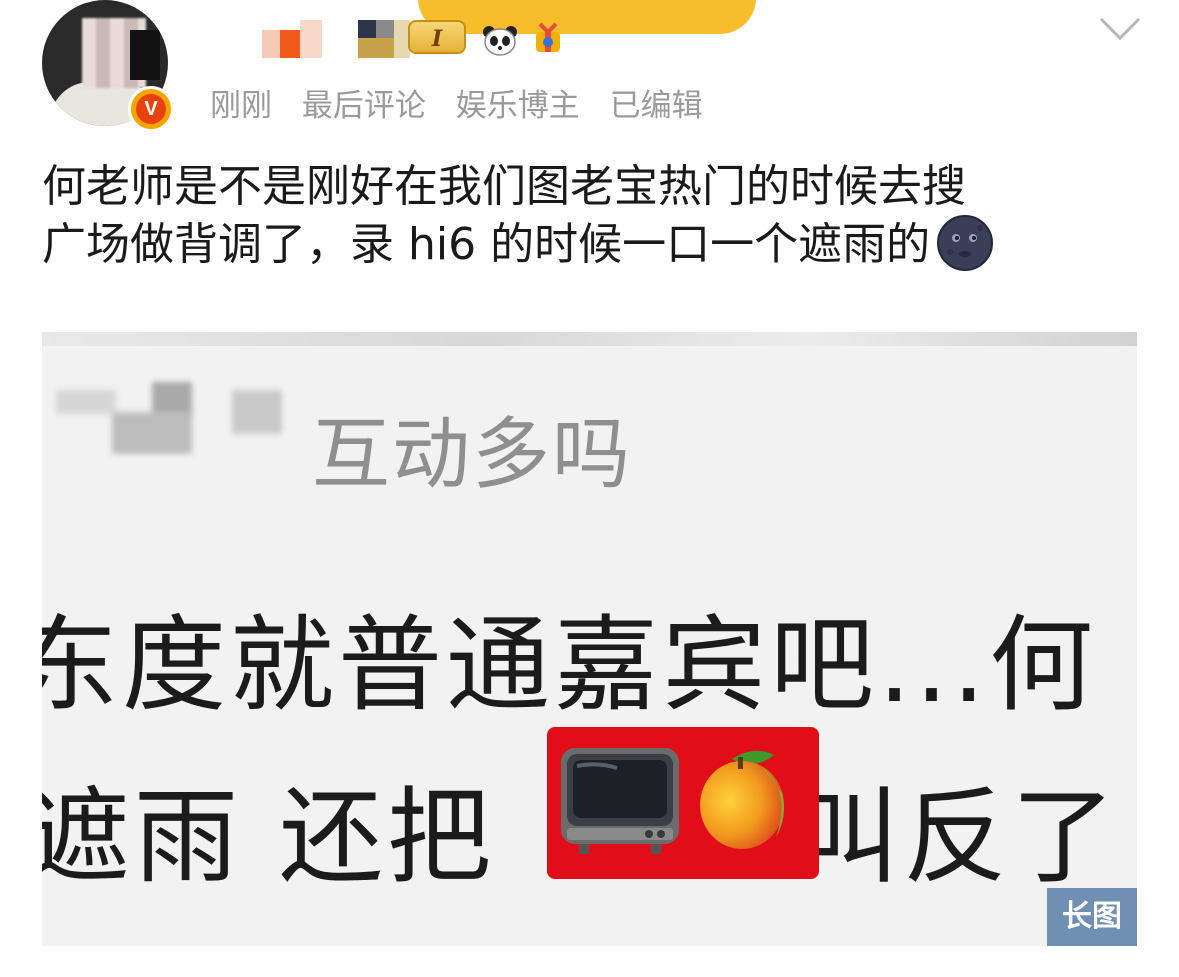 The width and height of the screenshot is (1179, 977). I want to click on post-meta: 刚刚 最后评论 娱乐博主 已编辑, so click(466, 102).